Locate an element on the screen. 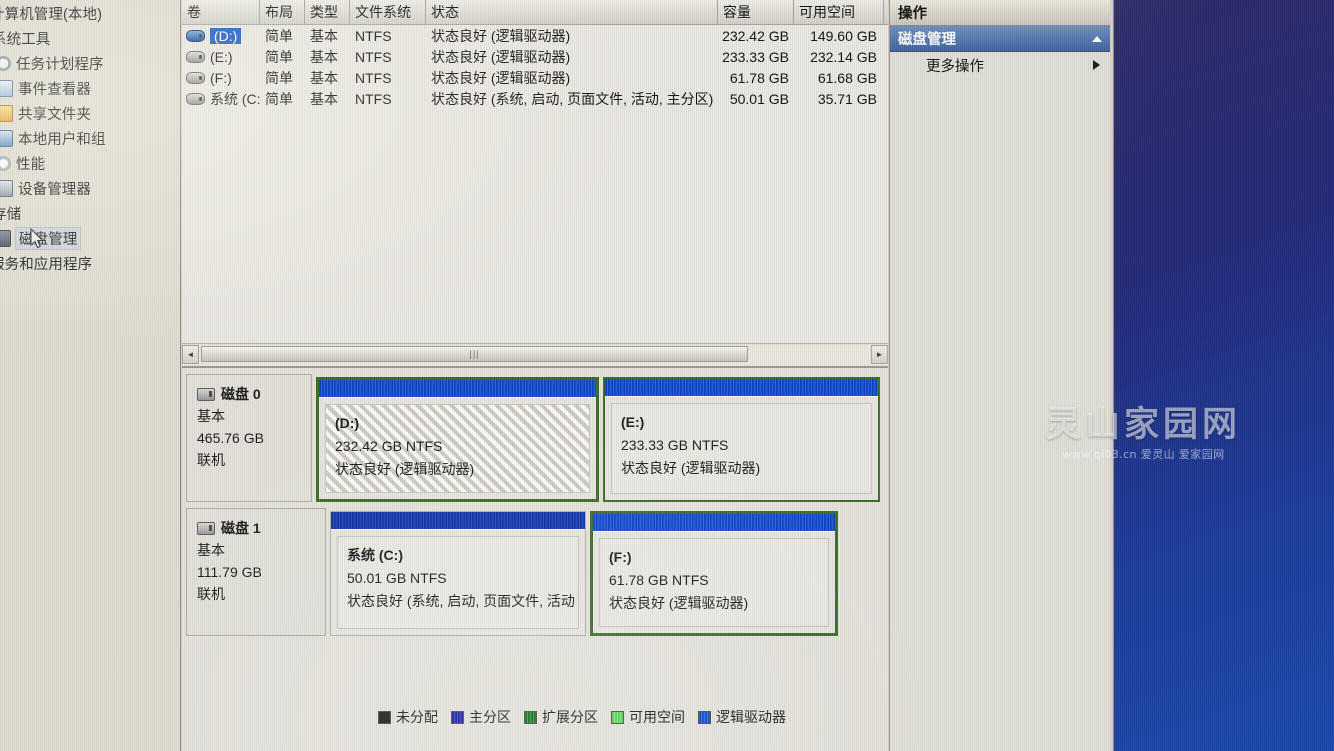 This screenshot has width=1334, height=751. legend-swatch-extended is located at coordinates (530, 717).